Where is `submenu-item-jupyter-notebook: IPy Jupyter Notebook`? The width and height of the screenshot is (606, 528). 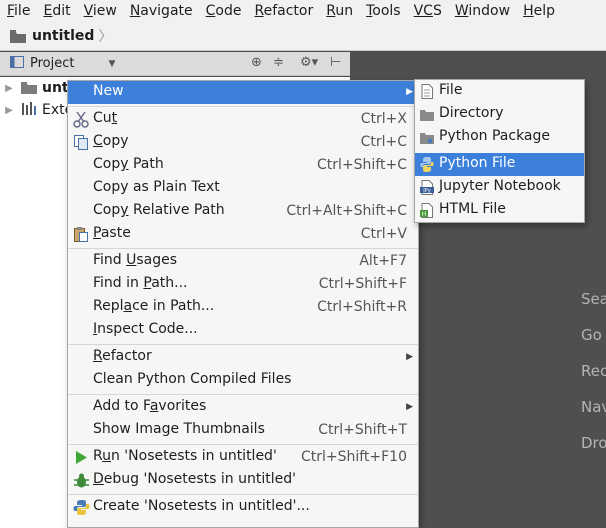
submenu-item-jupyter-notebook: IPy Jupyter Notebook is located at coordinates (499, 187).